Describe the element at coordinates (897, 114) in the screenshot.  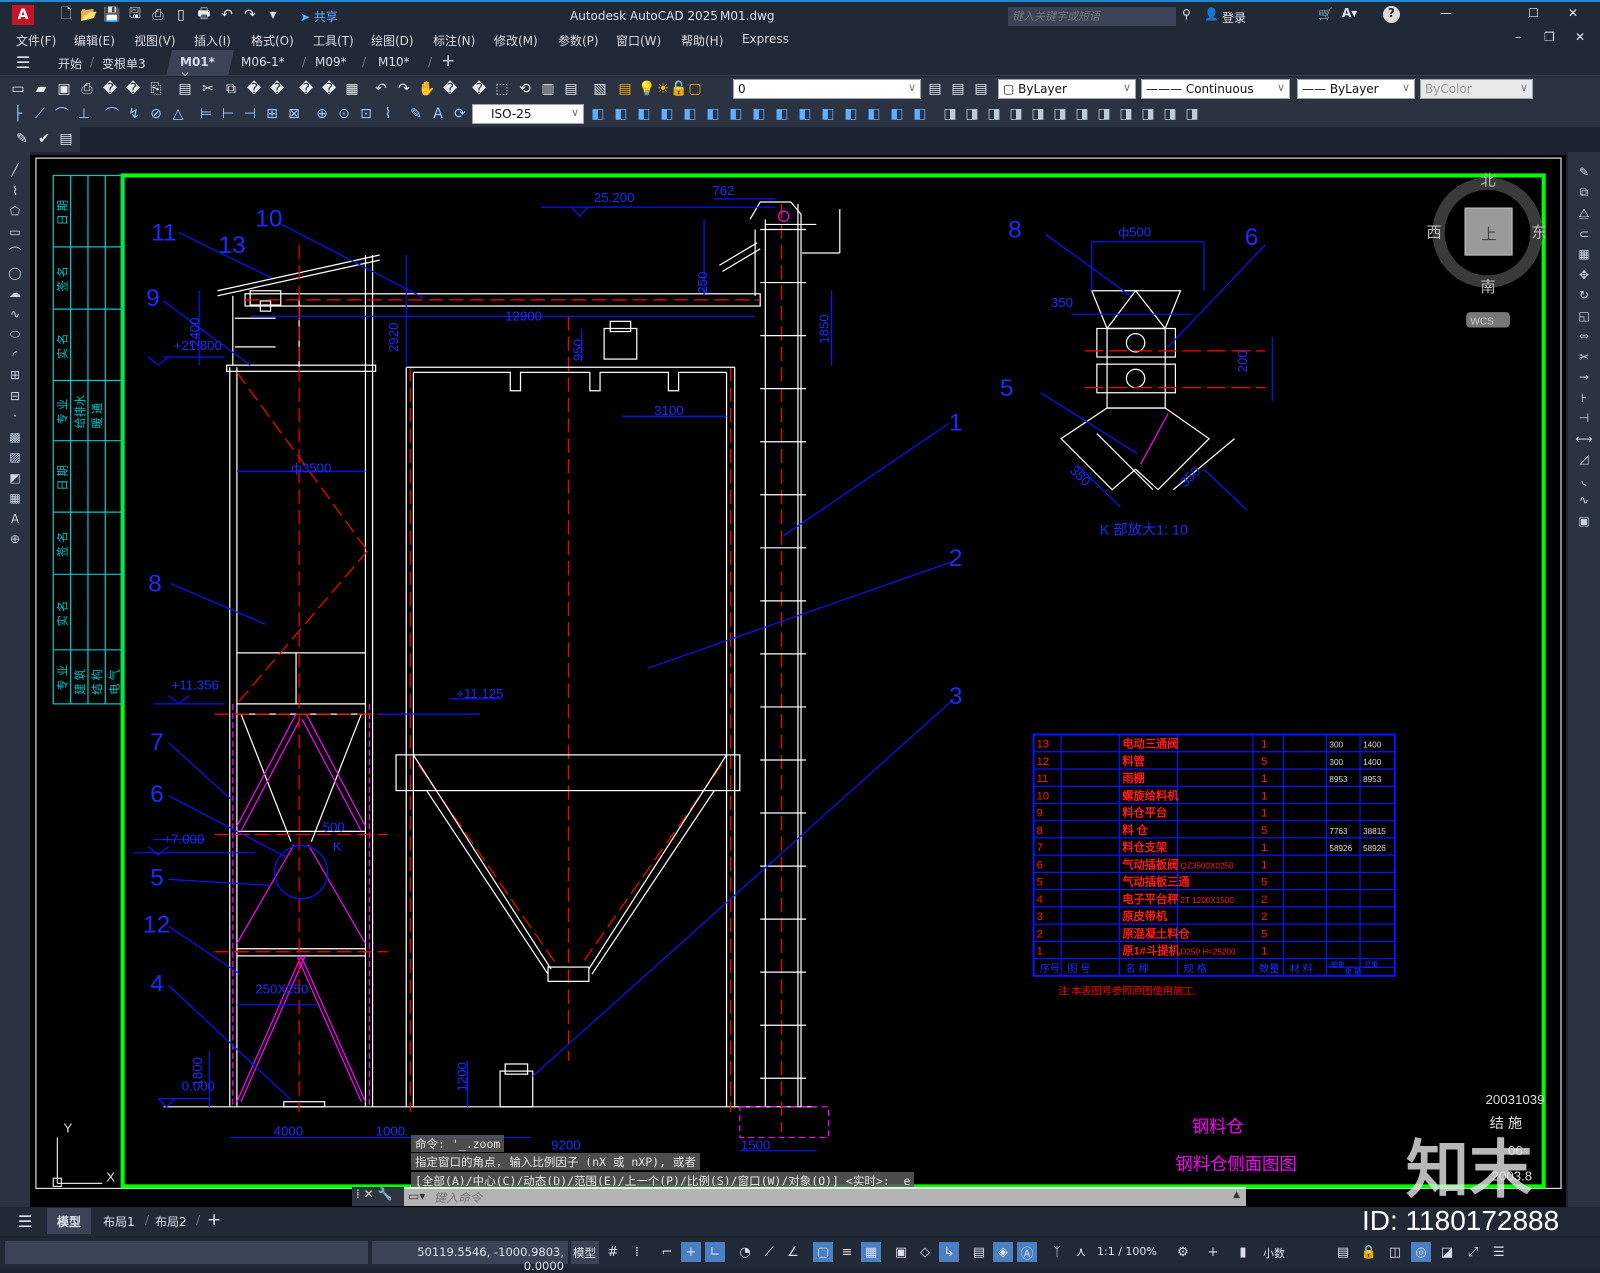
I see `check-icon: ◧` at that location.